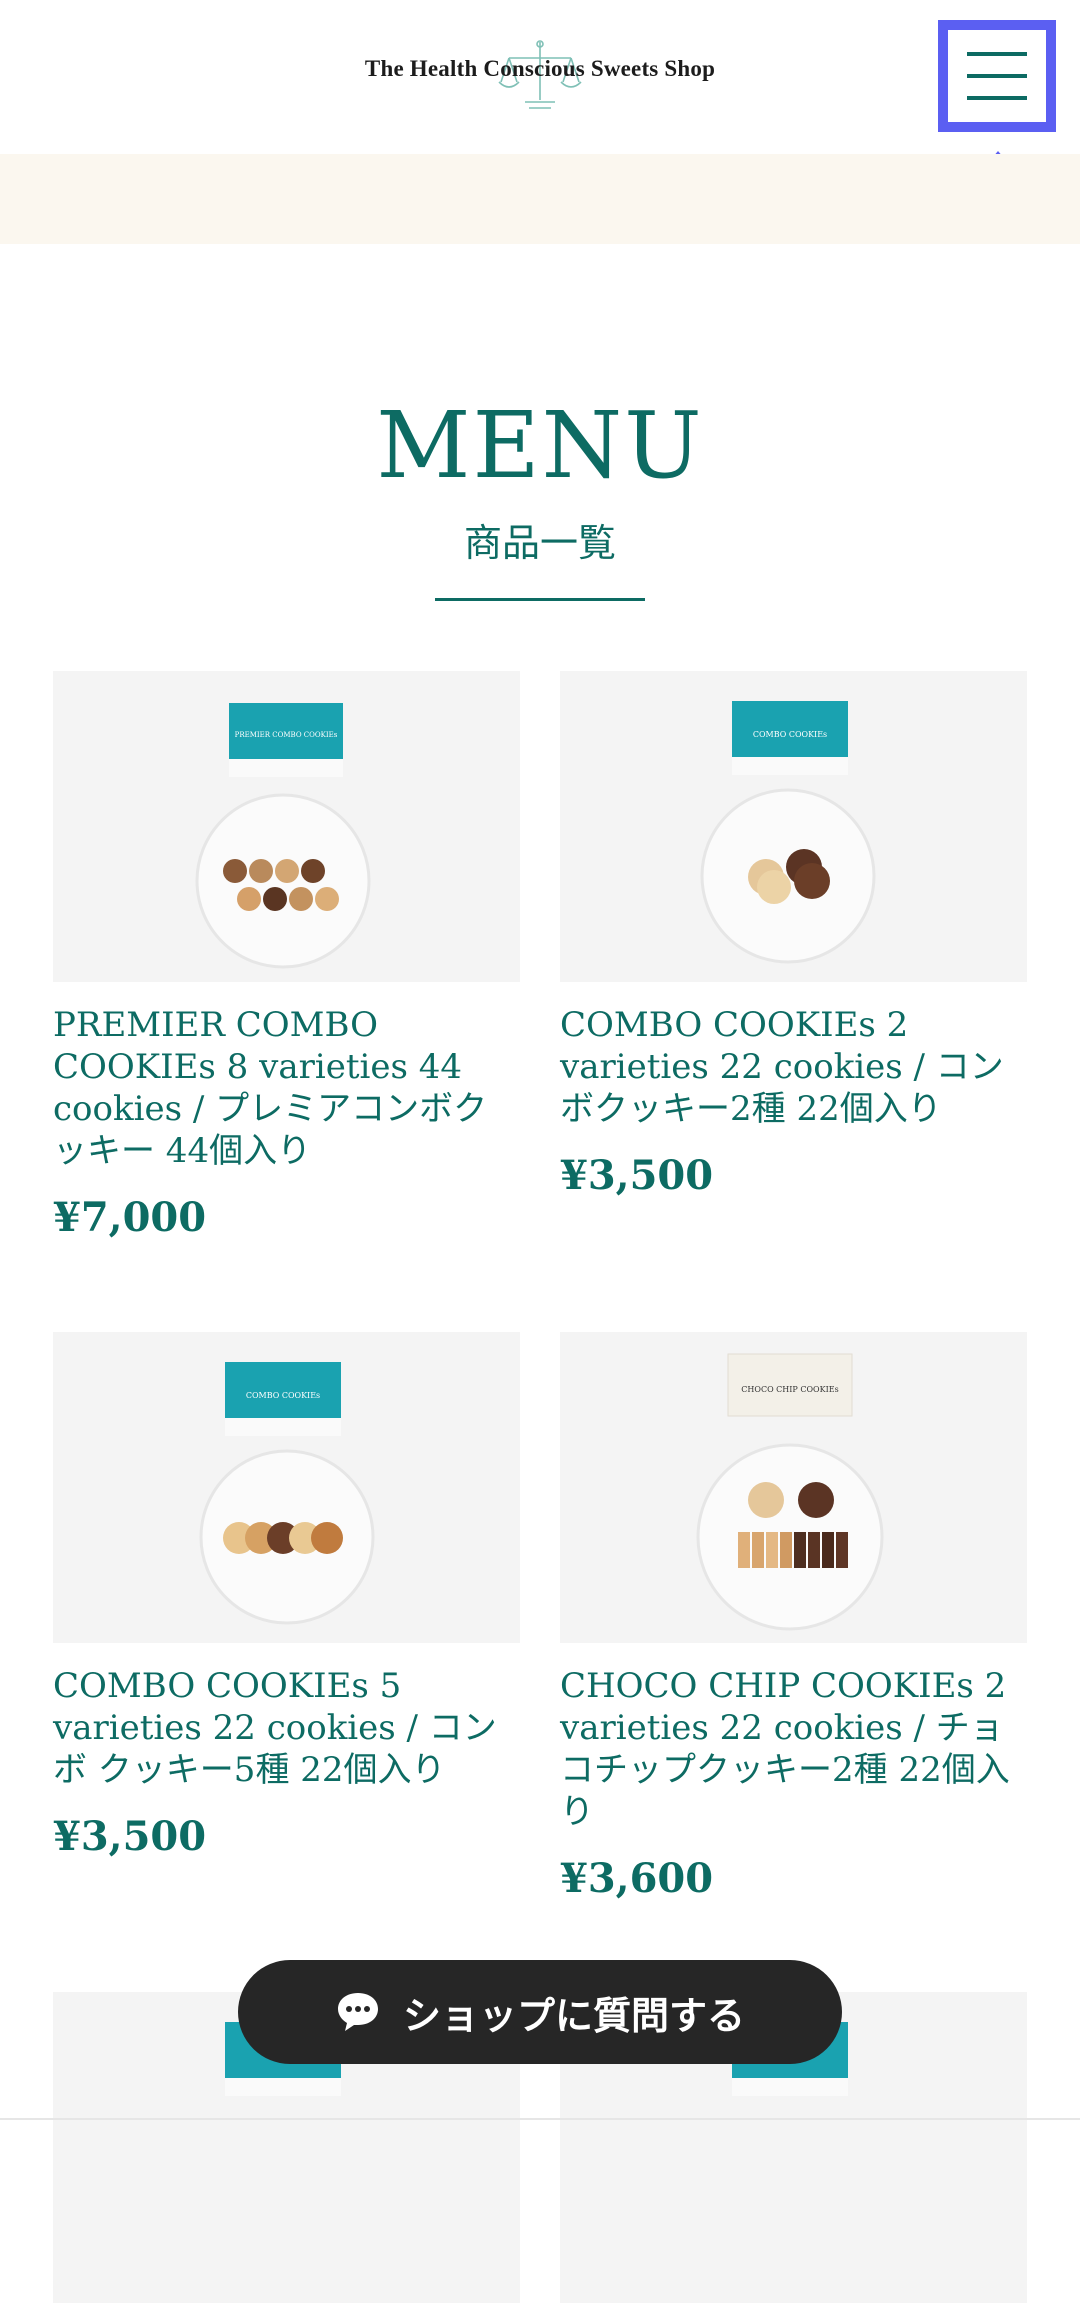  I want to click on product-price: ¥7,000, so click(130, 1217).